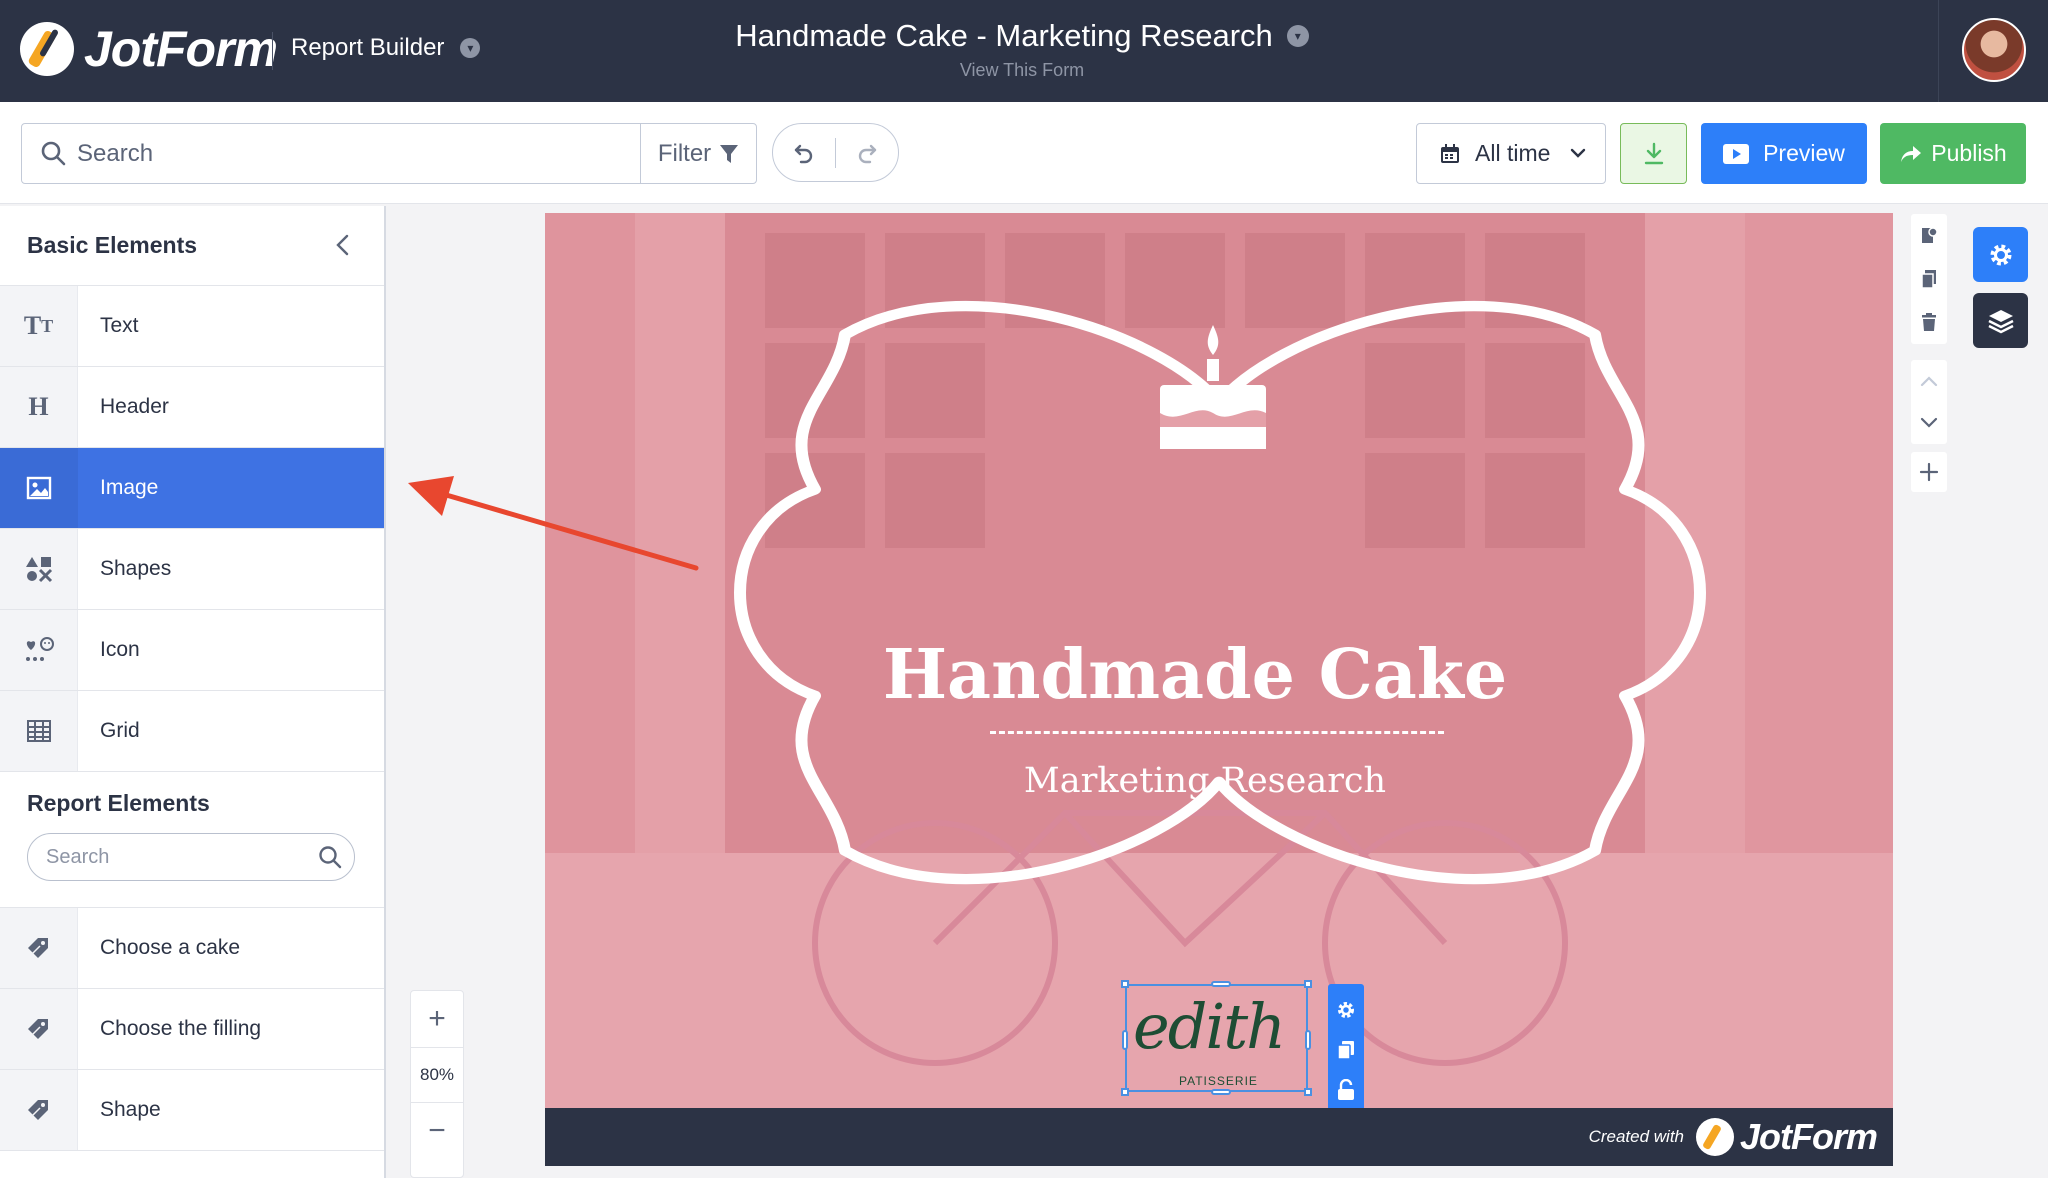  I want to click on page-heading: Handmade Cake, so click(1195, 675).